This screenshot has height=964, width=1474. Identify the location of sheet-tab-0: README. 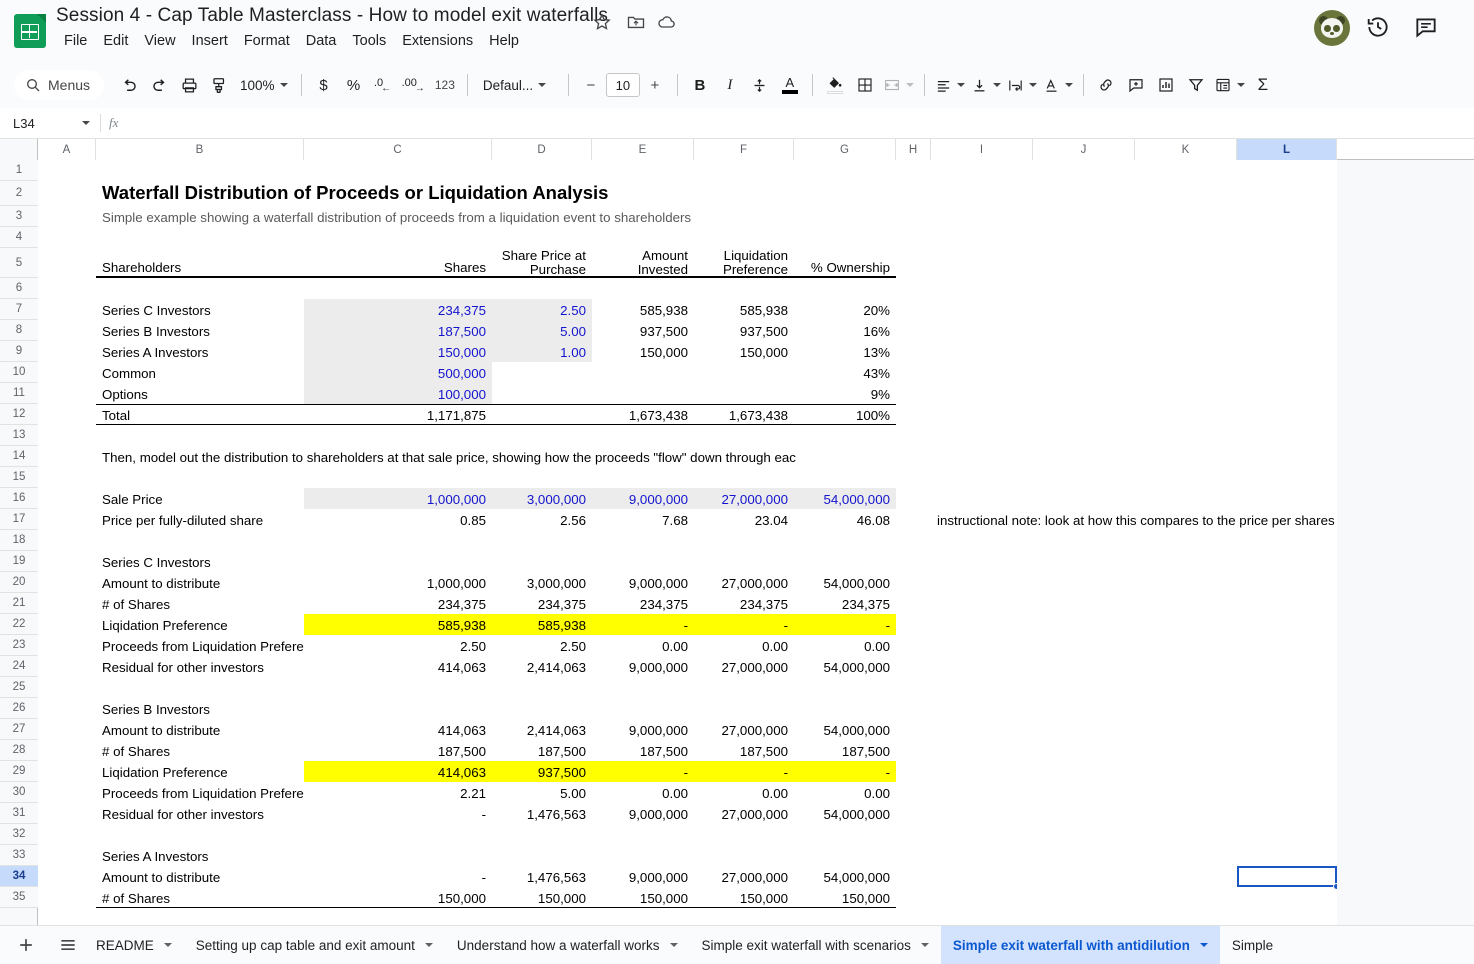
(134, 945).